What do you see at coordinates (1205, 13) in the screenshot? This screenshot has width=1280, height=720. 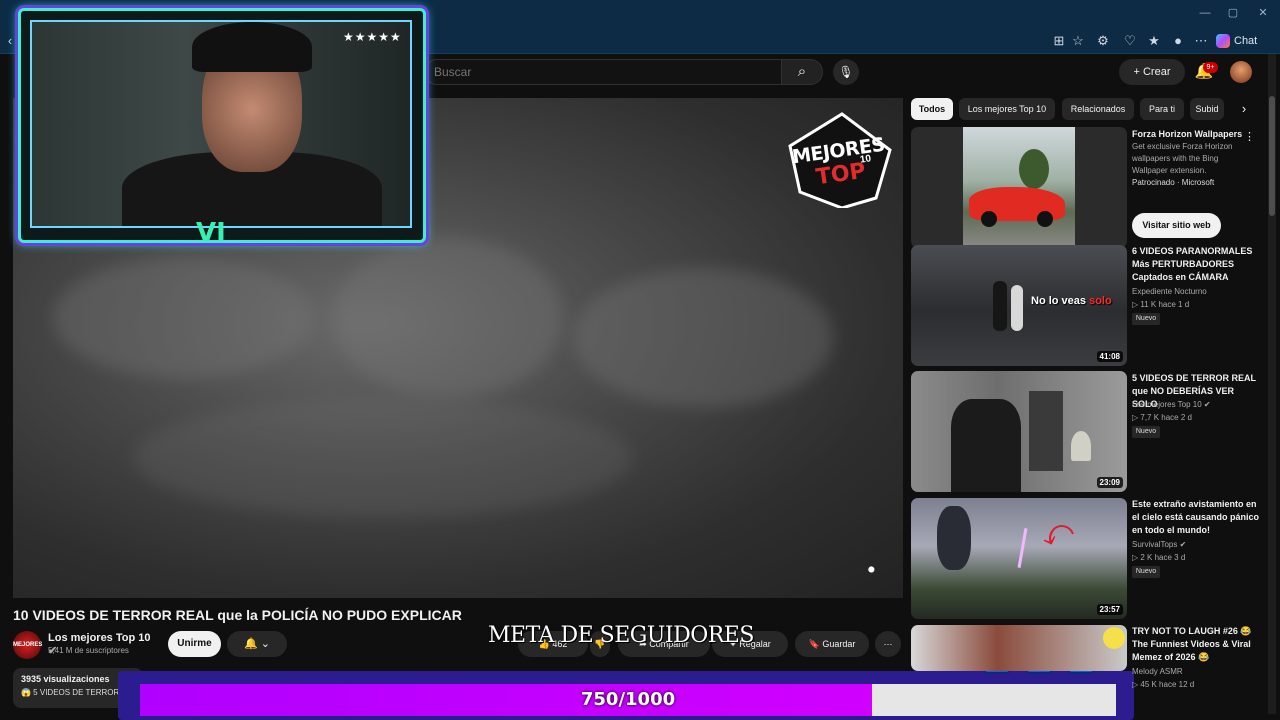 I see `minimize-icon: —` at bounding box center [1205, 13].